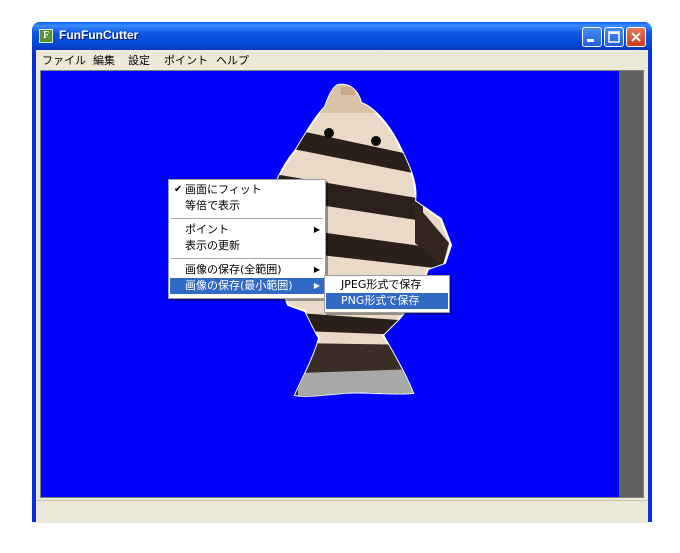  I want to click on title-bar: F FunFunCutter, so click(342, 36).